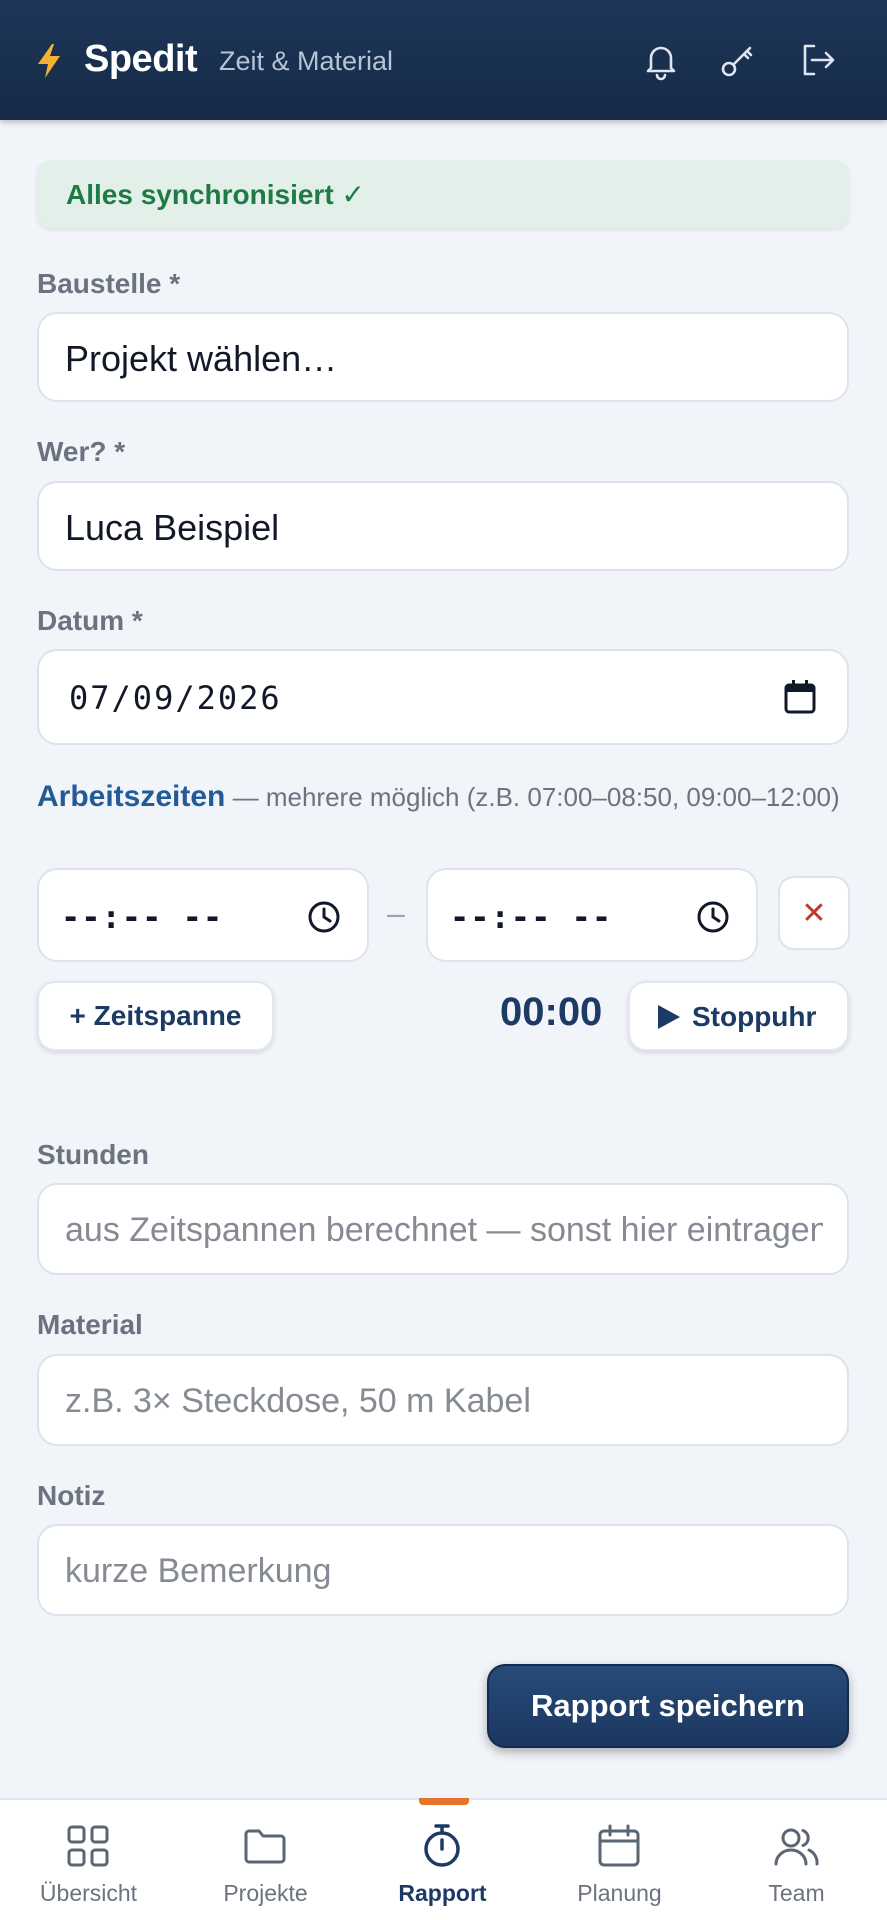  Describe the element at coordinates (668, 1706) in the screenshot. I see `save-report-button: Rapport speichern` at that location.